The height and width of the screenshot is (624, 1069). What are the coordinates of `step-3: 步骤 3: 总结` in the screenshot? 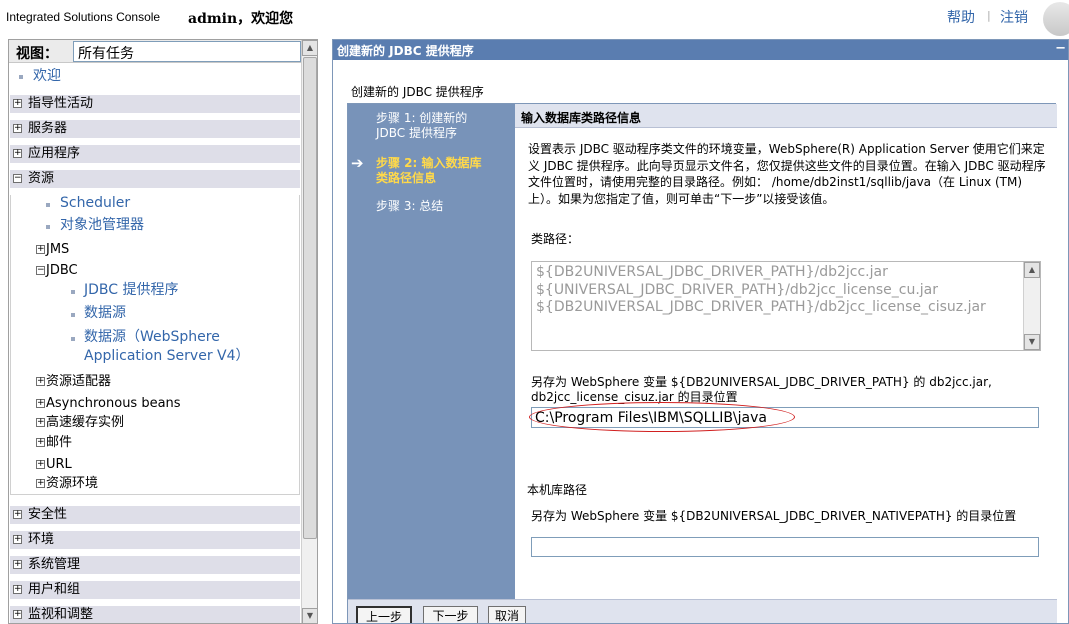 It's located at (410, 206).